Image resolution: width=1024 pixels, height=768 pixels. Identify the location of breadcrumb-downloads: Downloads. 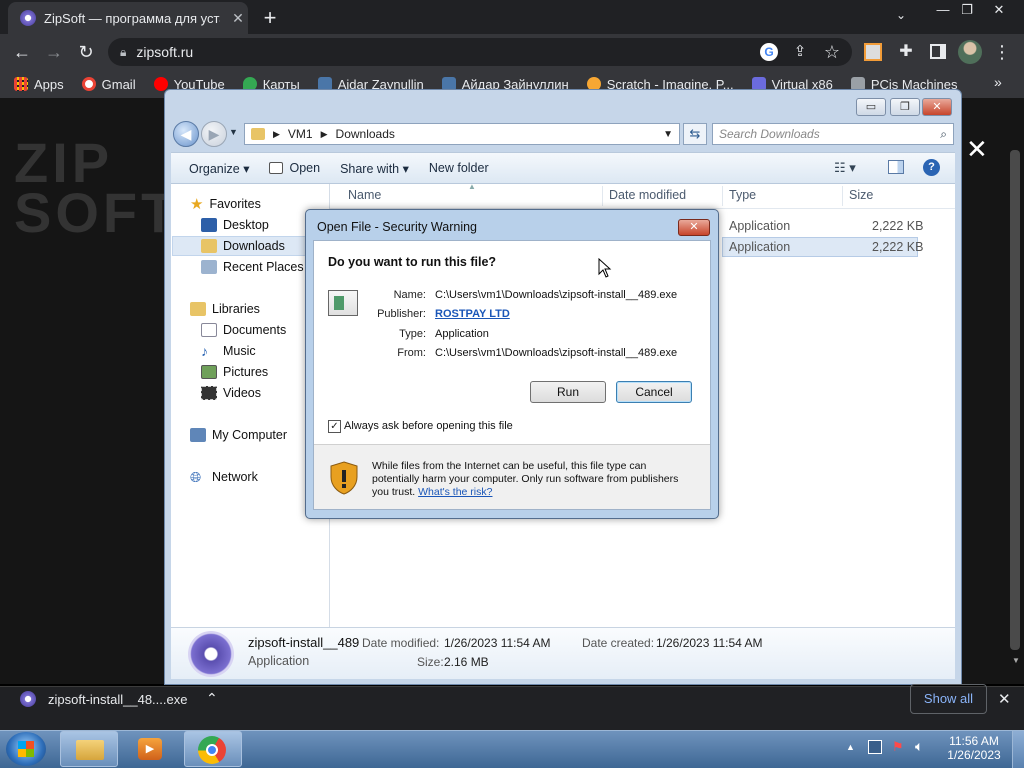
(365, 134).